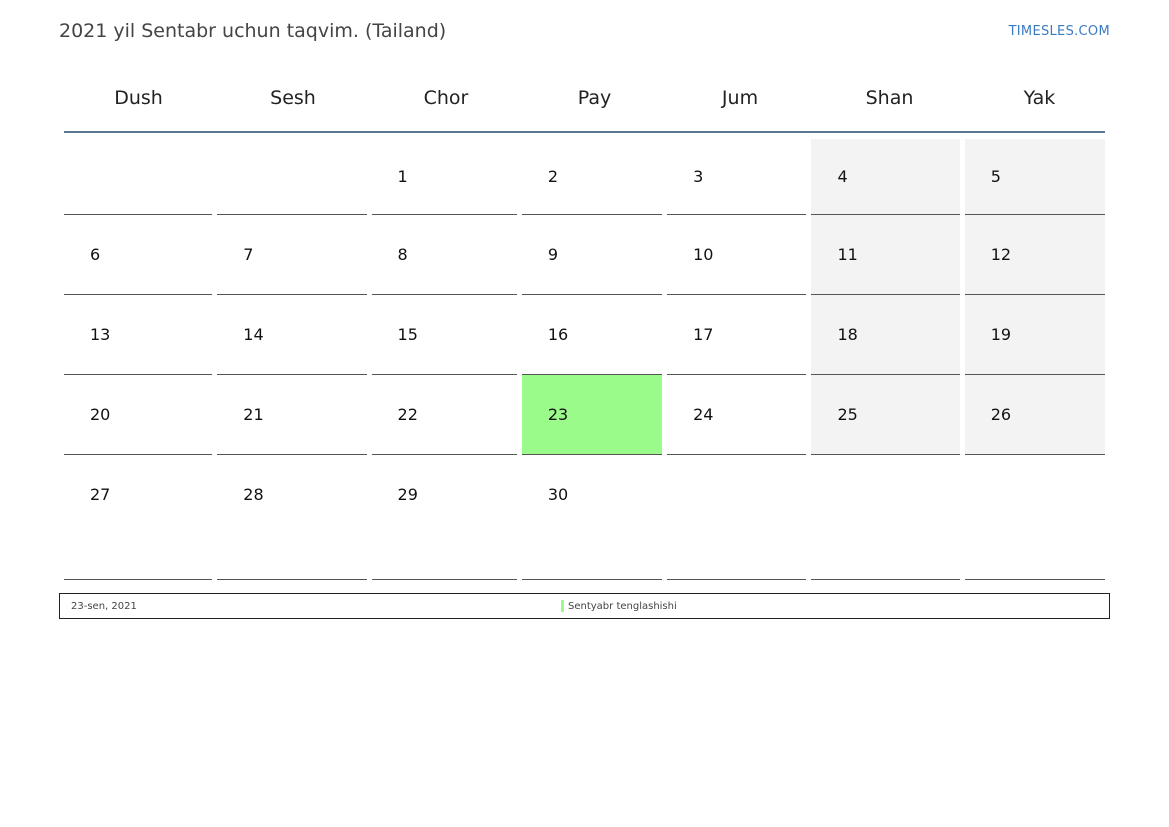  I want to click on day-cell: 27, so click(138, 517).